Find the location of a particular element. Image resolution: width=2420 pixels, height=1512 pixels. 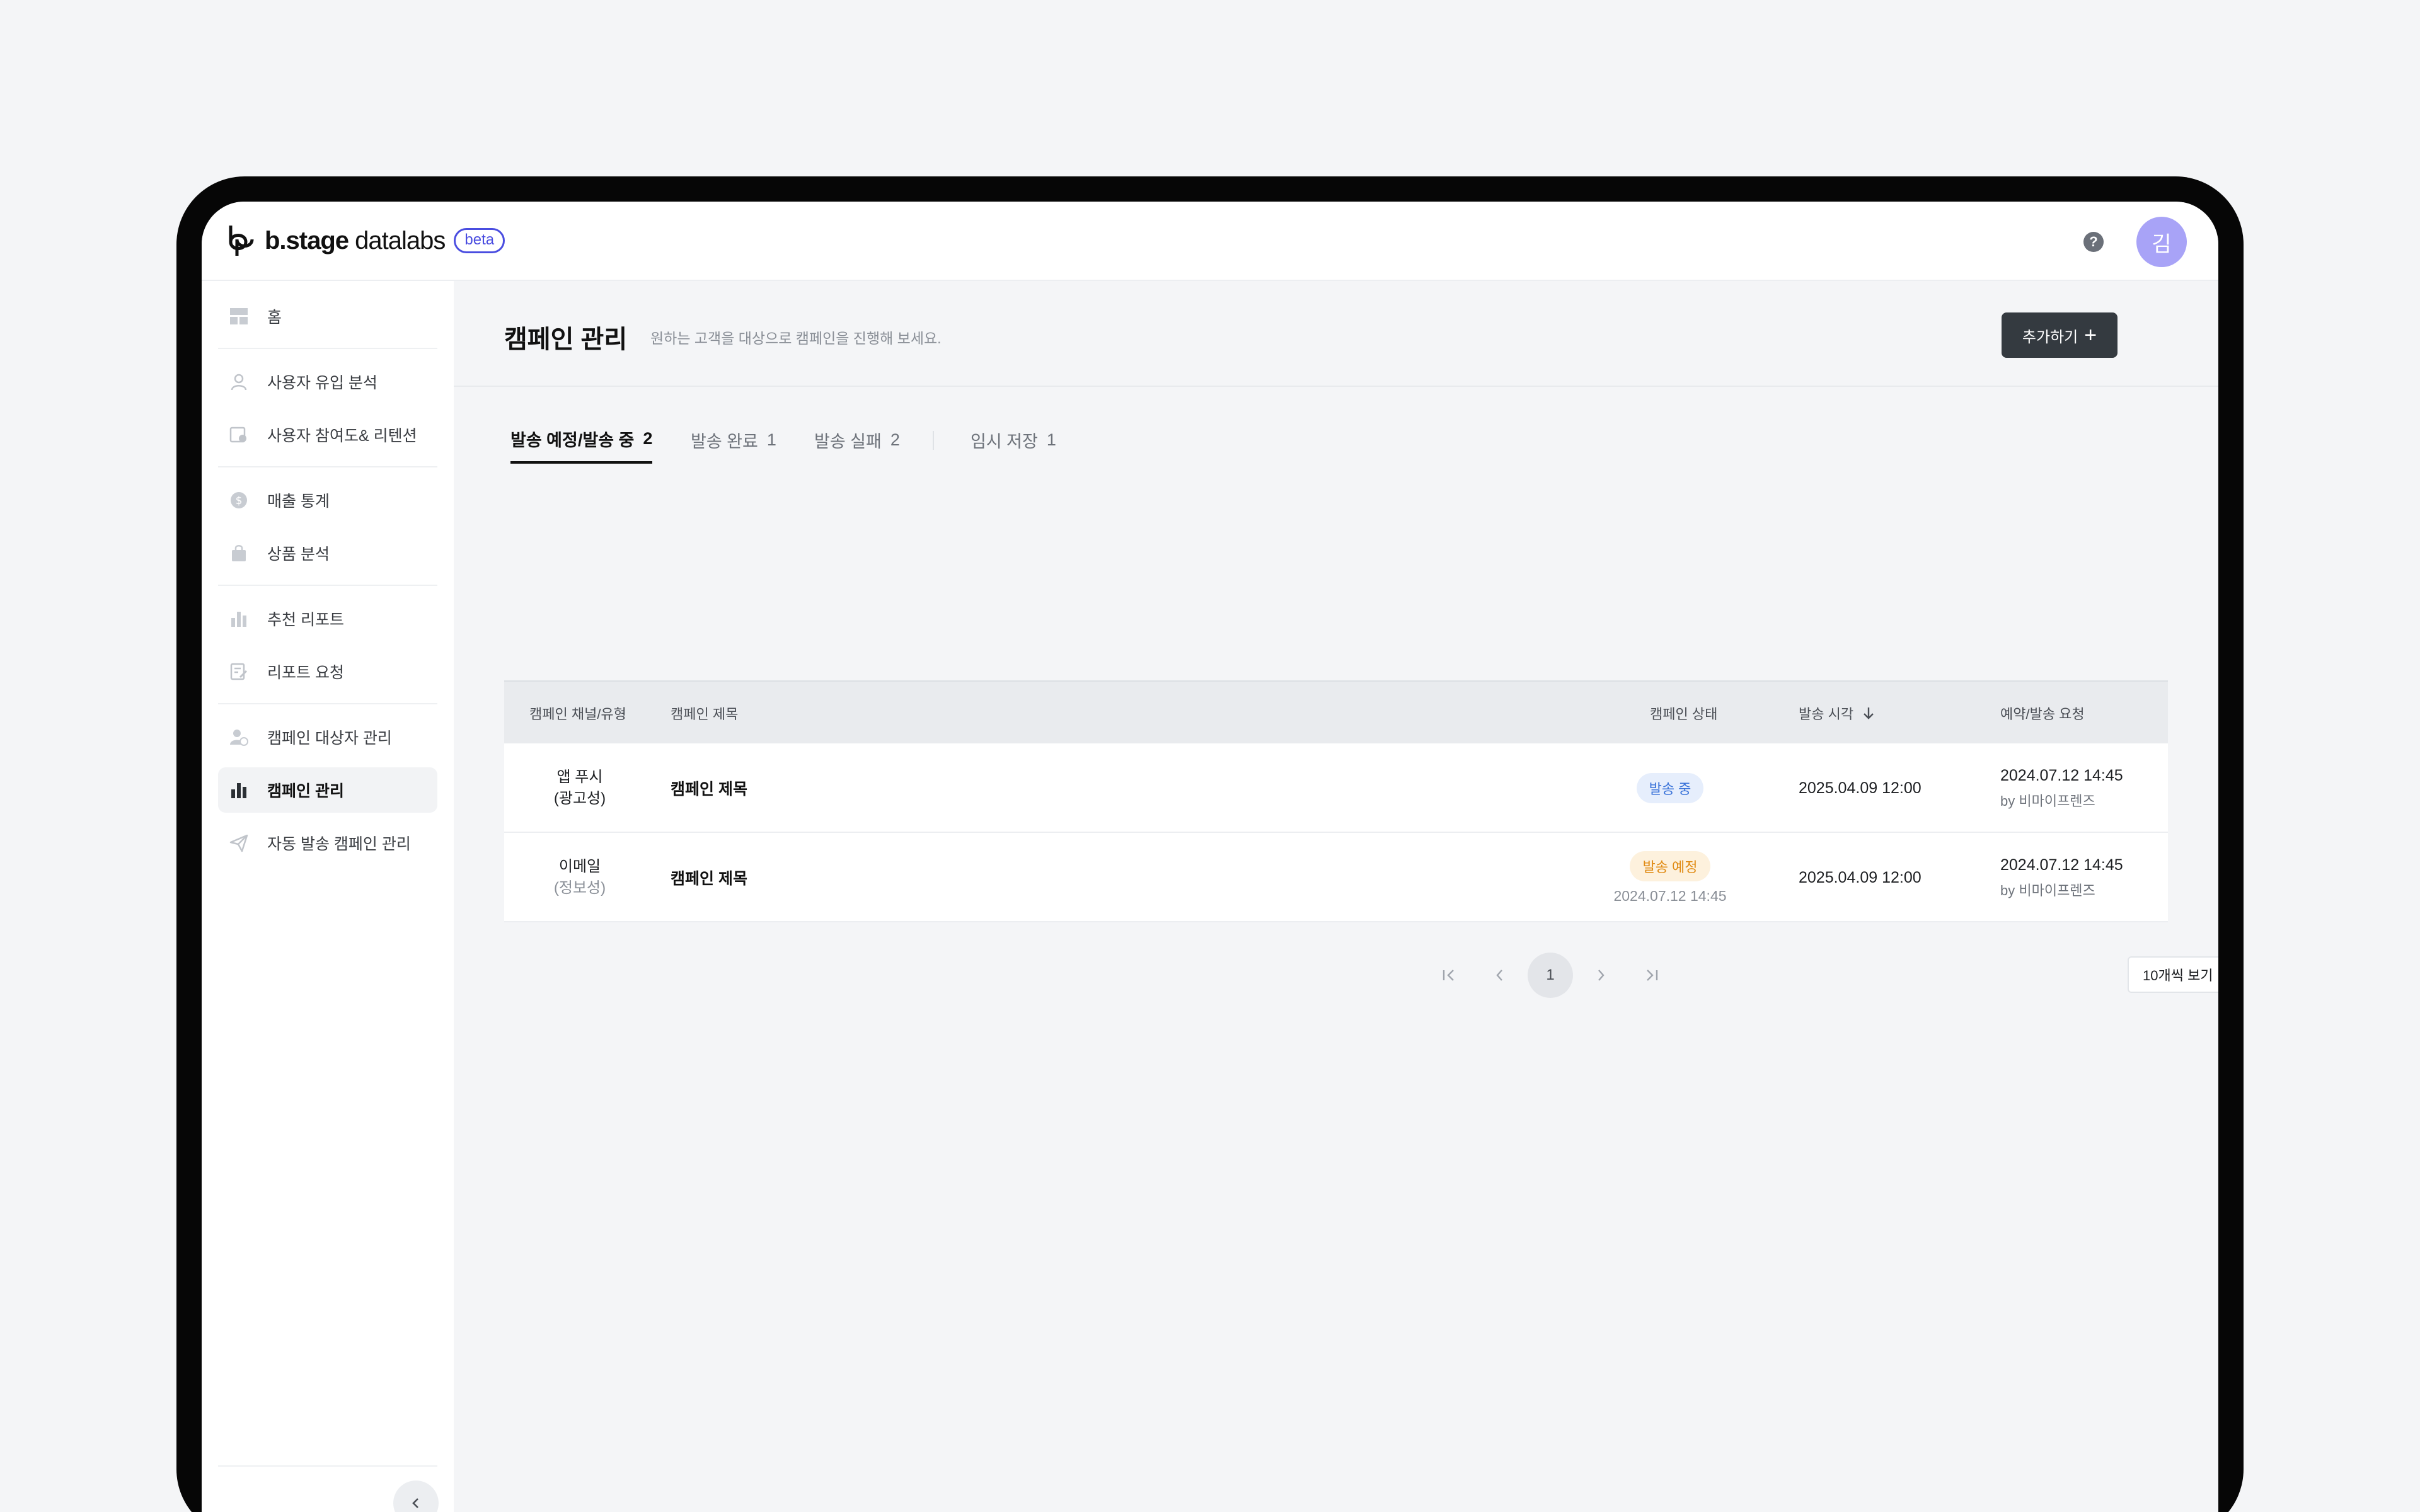

tab-failed: 발송 실패 2 is located at coordinates (857, 440).